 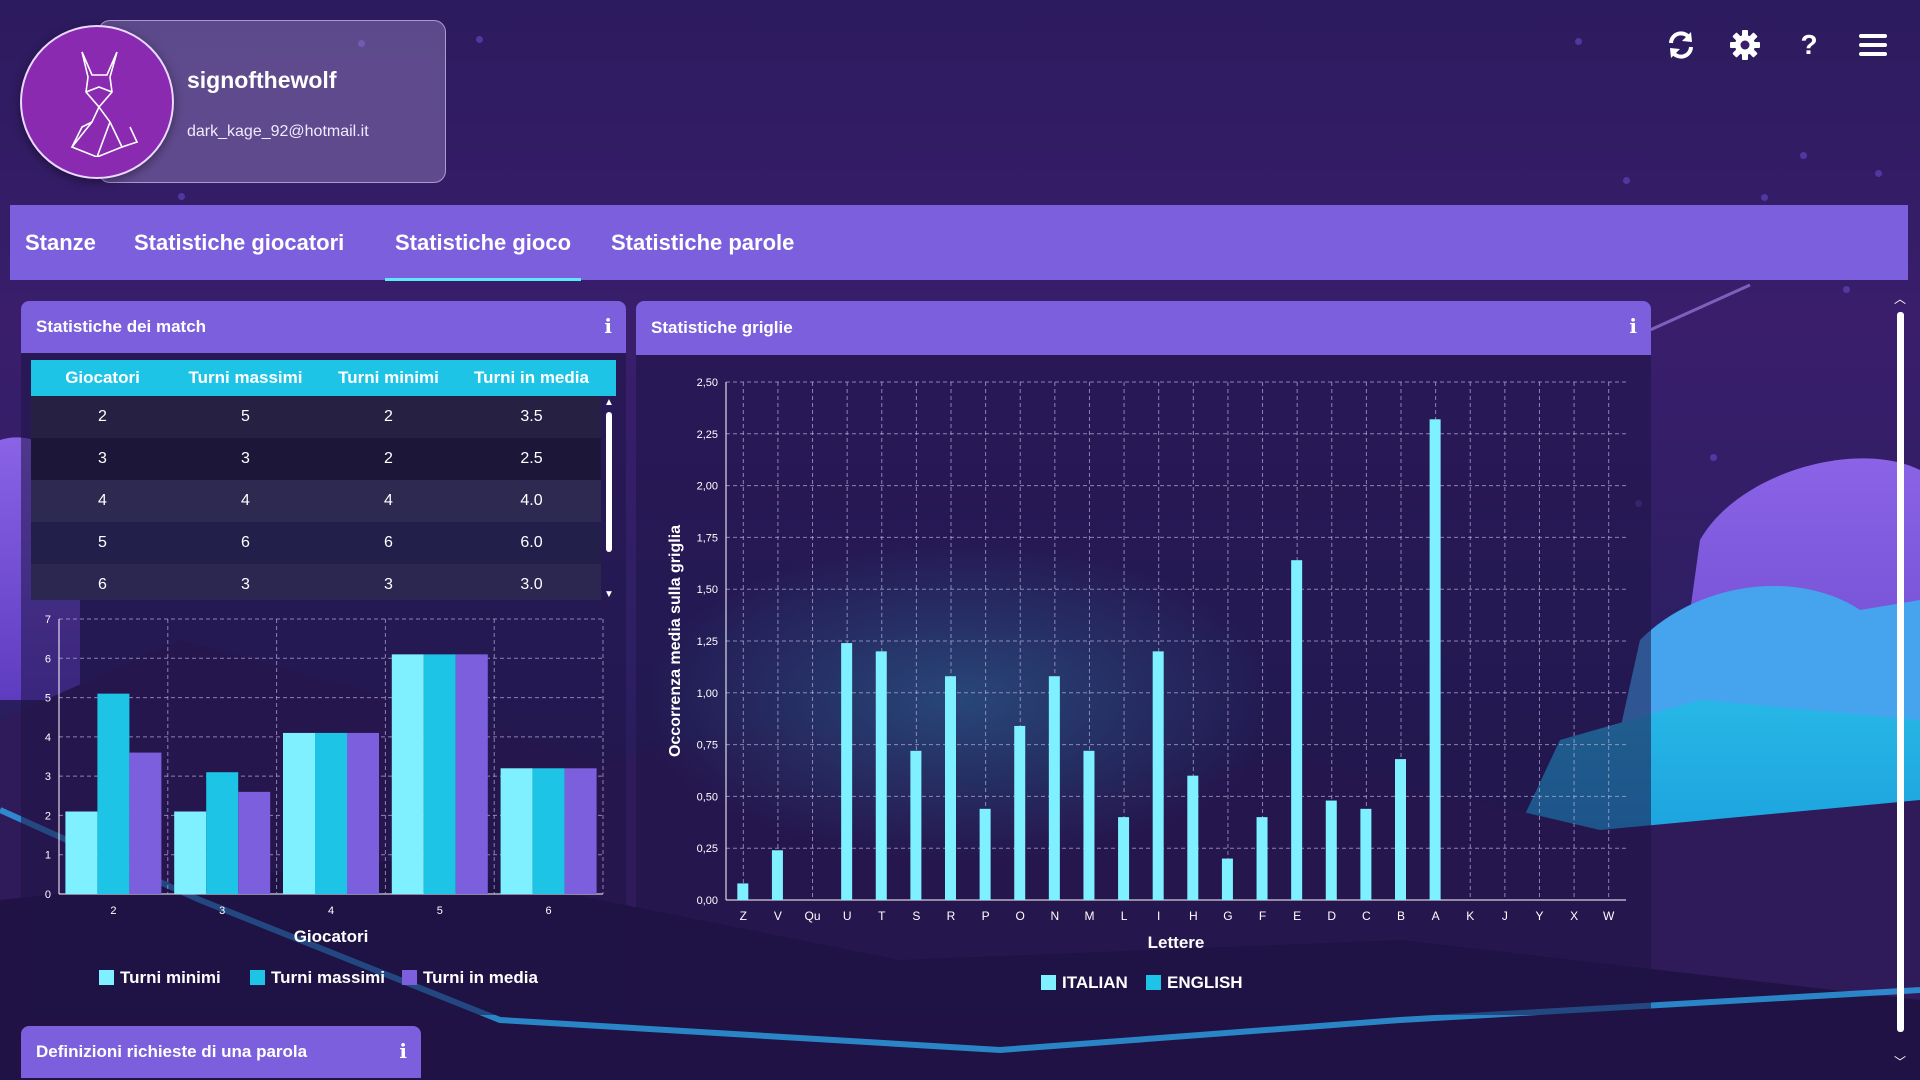 I want to click on table-cell: 5, so click(x=245, y=416).